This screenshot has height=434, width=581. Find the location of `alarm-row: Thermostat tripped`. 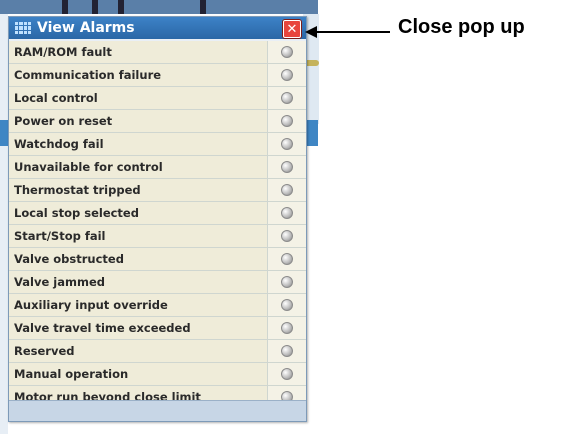

alarm-row: Thermostat tripped is located at coordinates (157, 190).